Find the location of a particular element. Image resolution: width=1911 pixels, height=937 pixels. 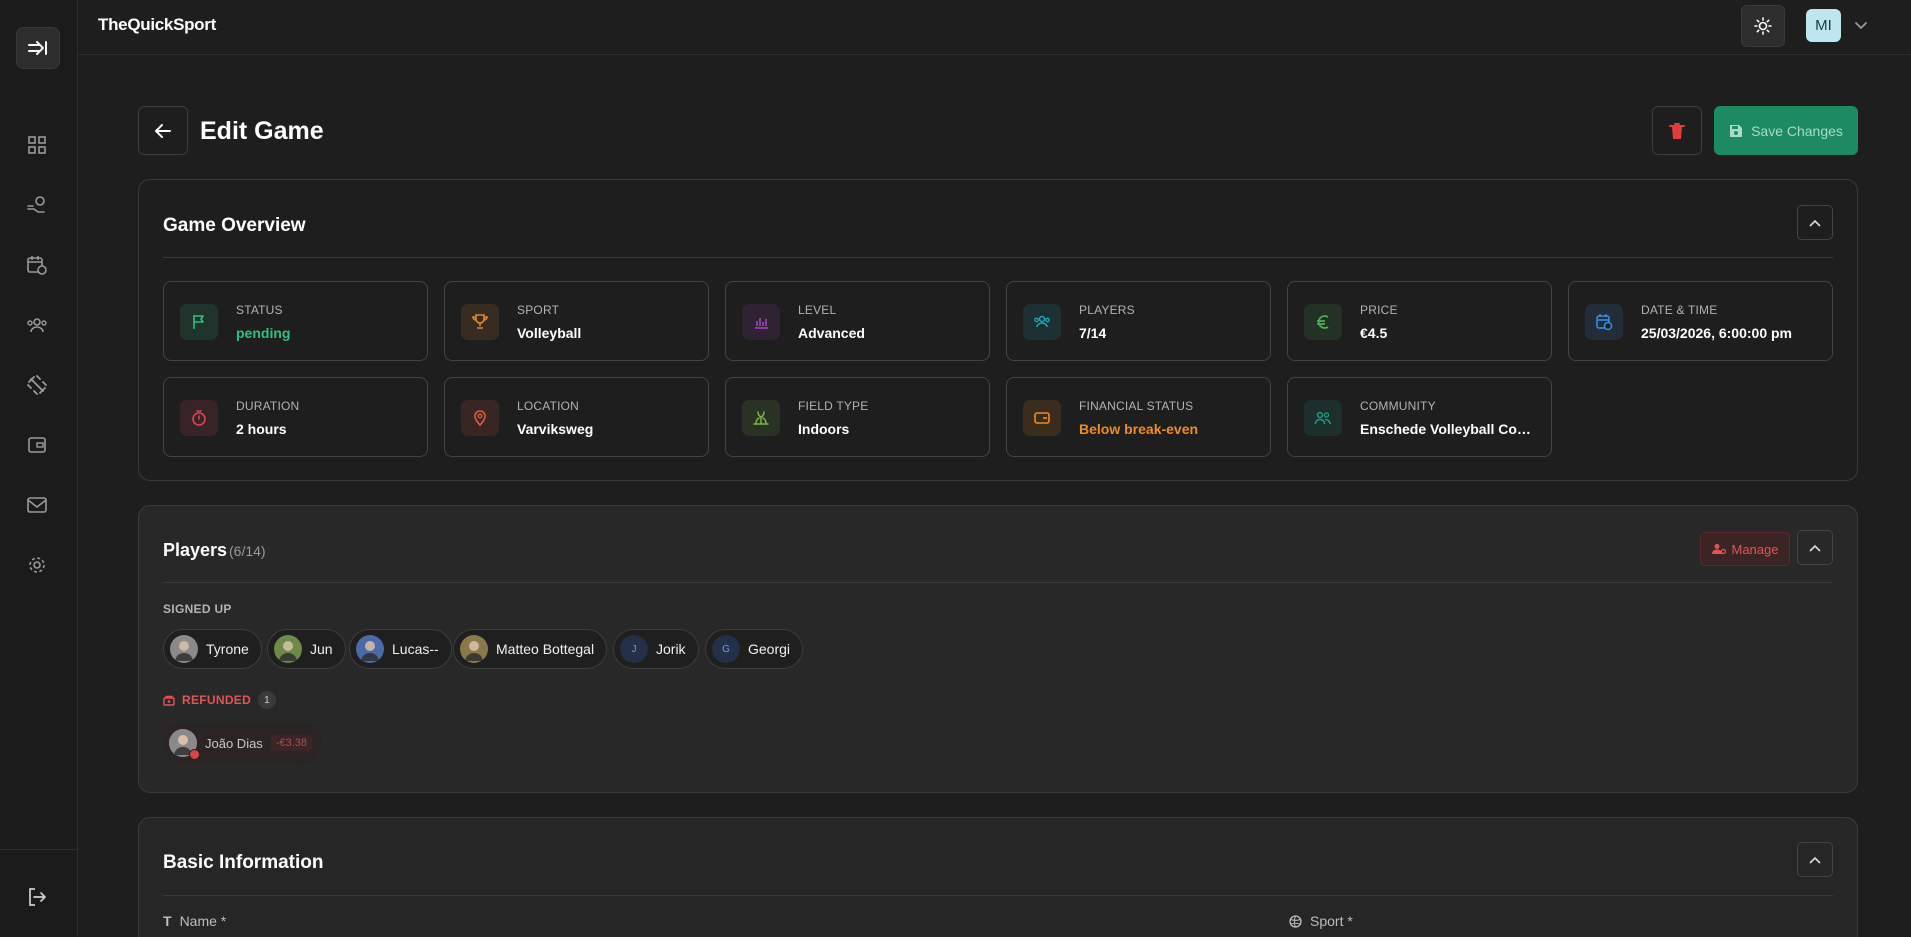

basic-information-card: Basic Information T Name * Sport * is located at coordinates (998, 877).